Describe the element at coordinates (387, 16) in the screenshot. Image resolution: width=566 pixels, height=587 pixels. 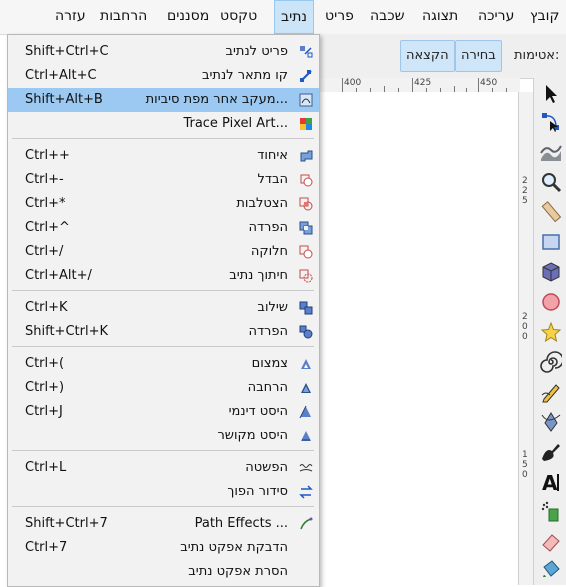
I see `menu-layer: שכבה` at that location.